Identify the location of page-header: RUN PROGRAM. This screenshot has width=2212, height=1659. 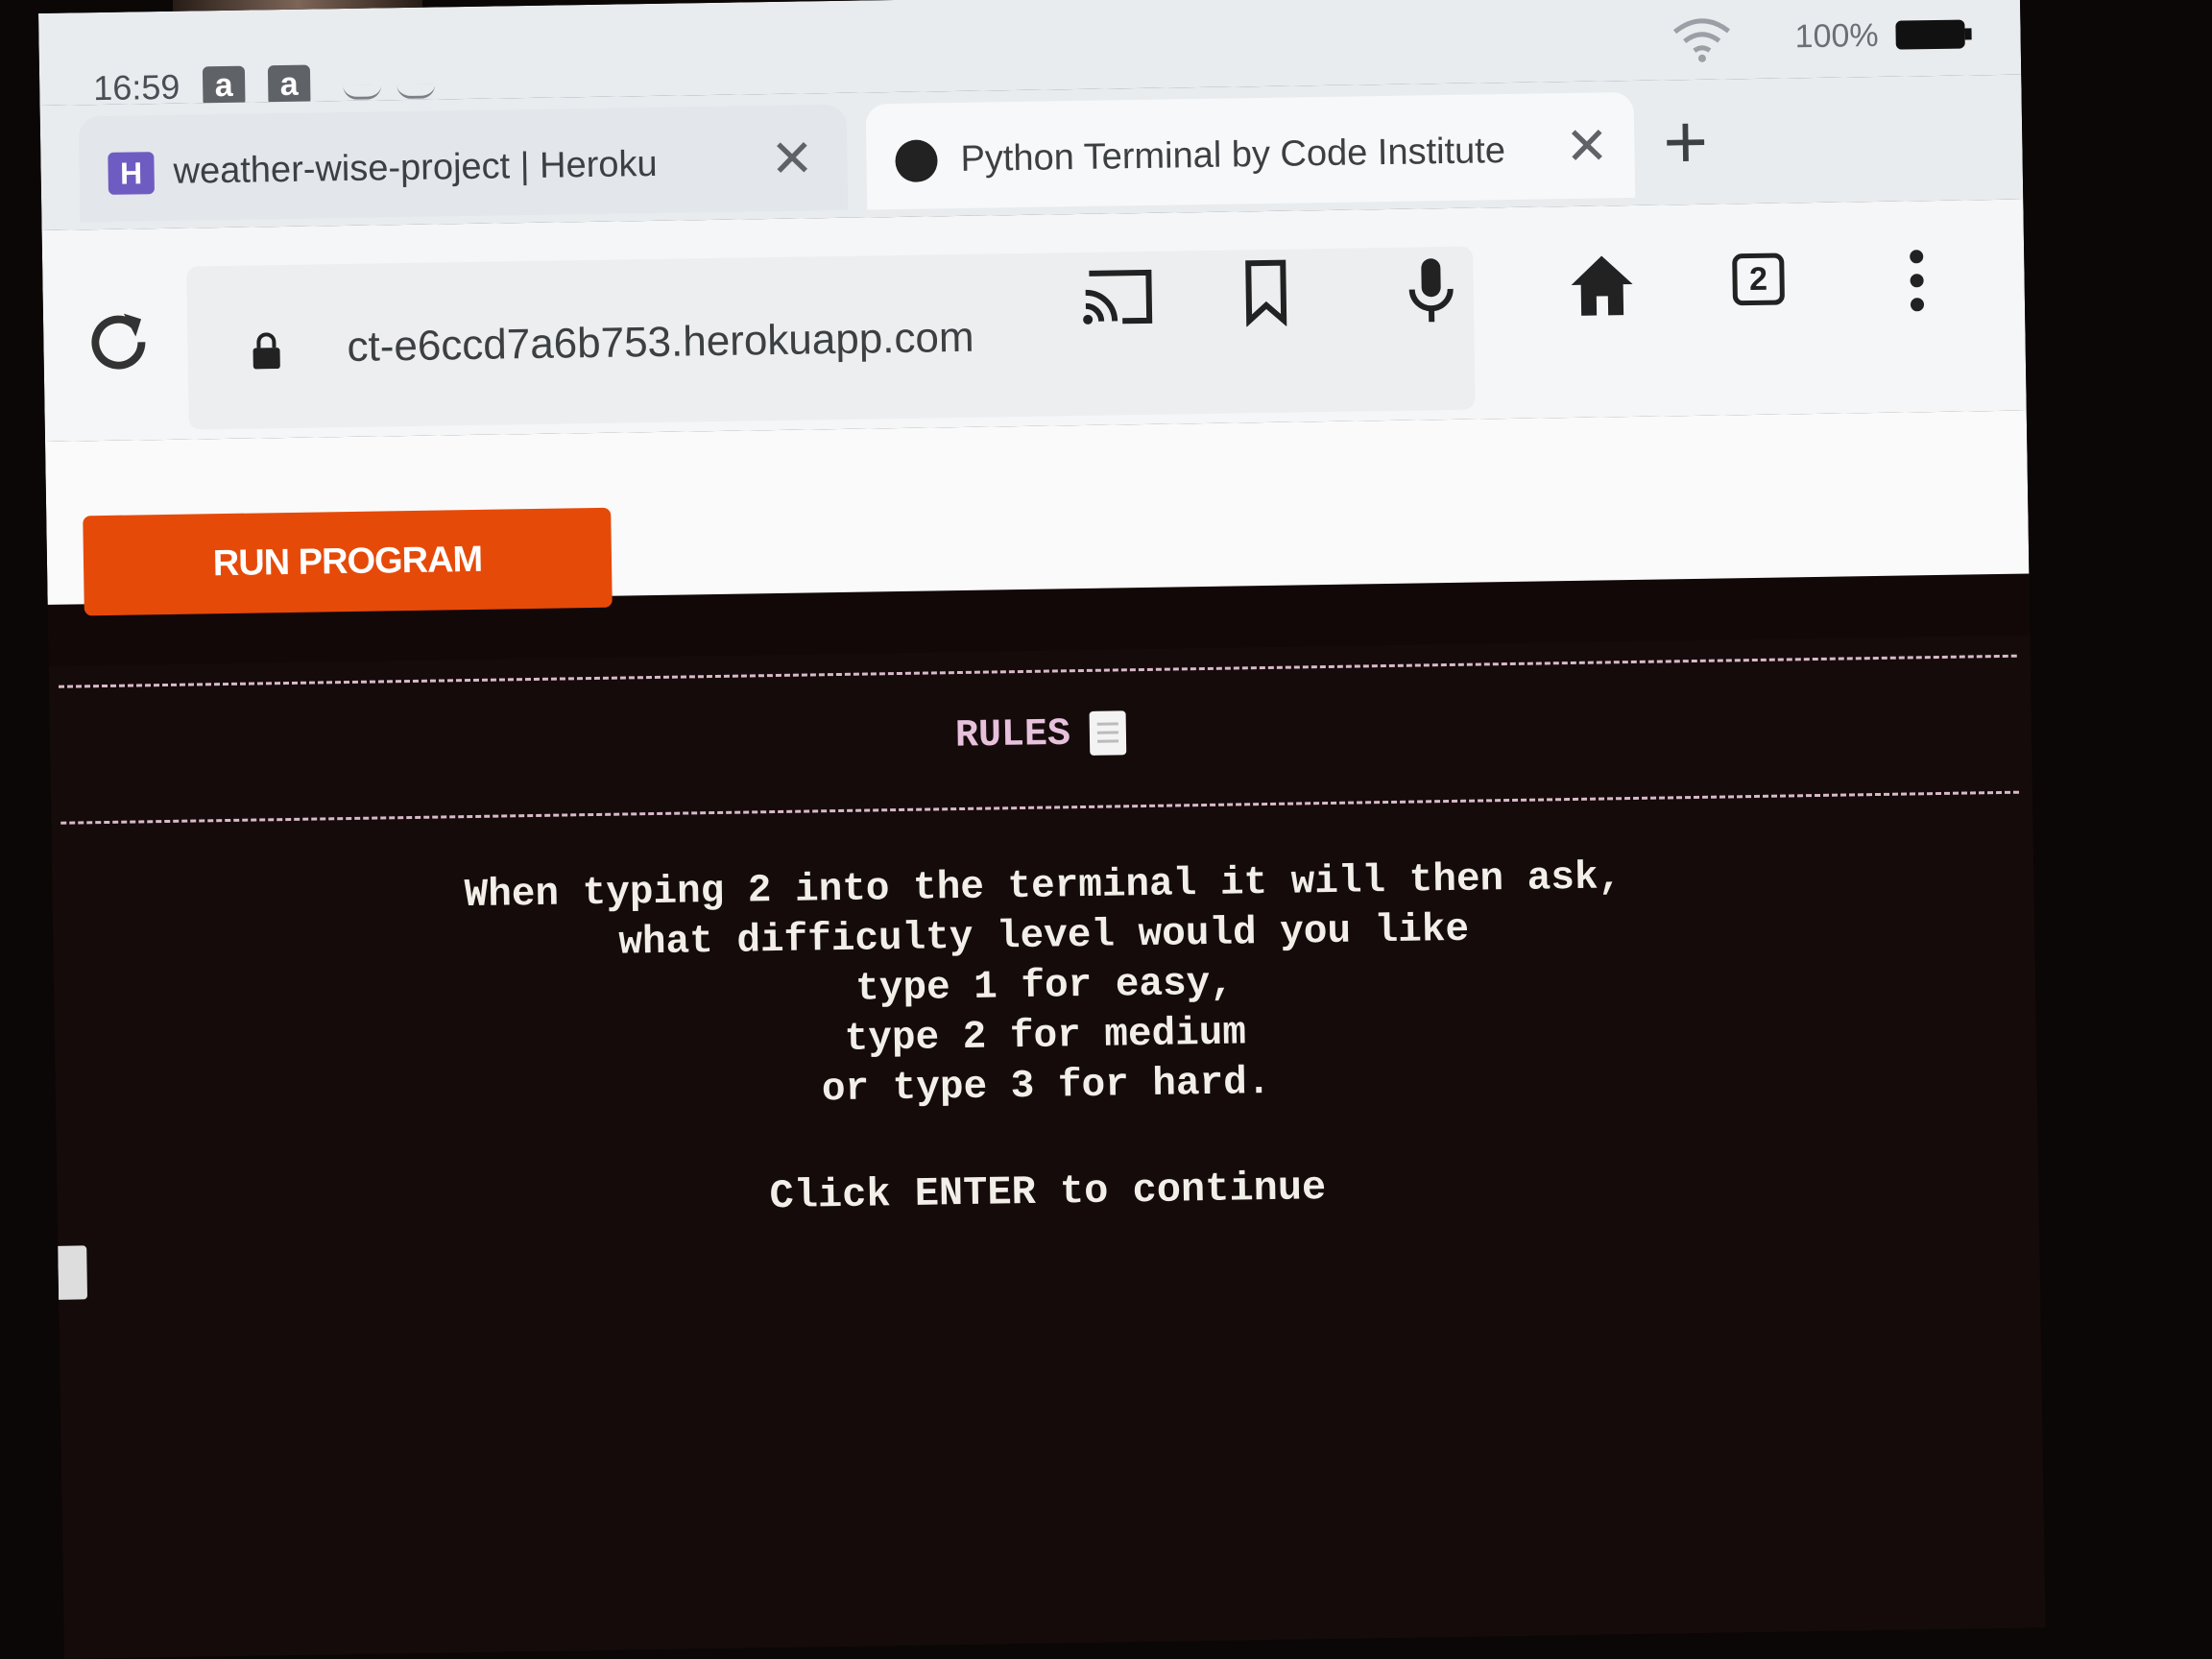
(1037, 513).